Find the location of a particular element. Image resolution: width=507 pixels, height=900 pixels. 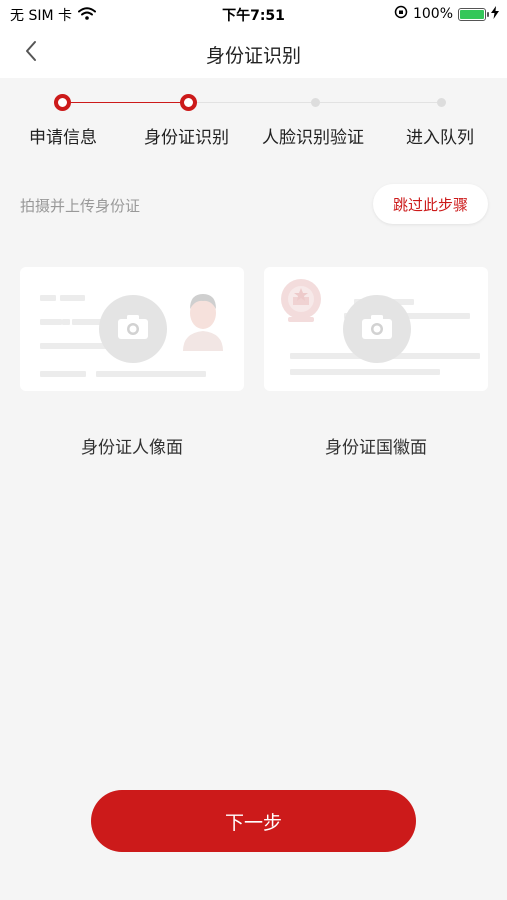

camera-button-back is located at coordinates (377, 329).